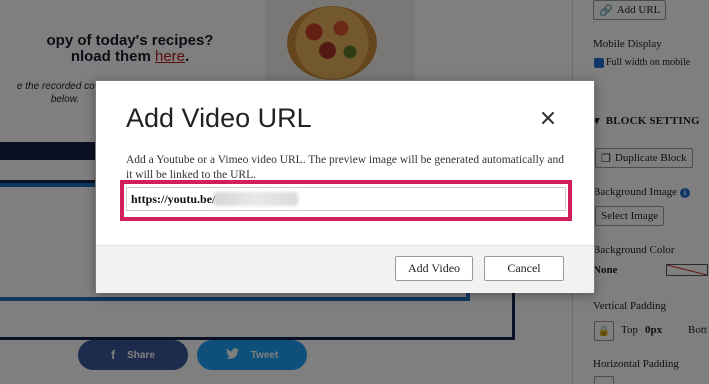 The height and width of the screenshot is (384, 709). Describe the element at coordinates (219, 118) in the screenshot. I see `dialog-title: Add Video URL` at that location.